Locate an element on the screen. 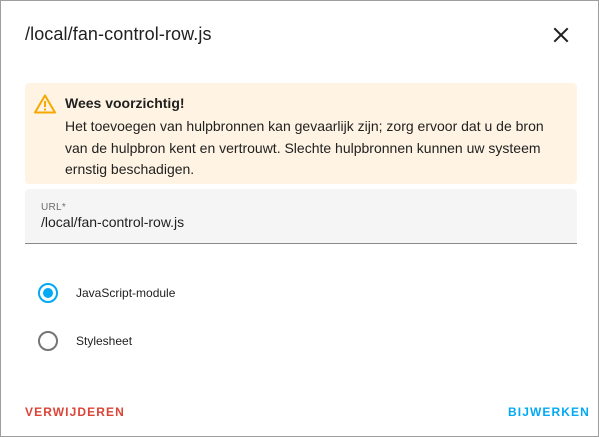 The image size is (599, 437). radio-option-stylesheet: Stylesheet is located at coordinates (85, 341).